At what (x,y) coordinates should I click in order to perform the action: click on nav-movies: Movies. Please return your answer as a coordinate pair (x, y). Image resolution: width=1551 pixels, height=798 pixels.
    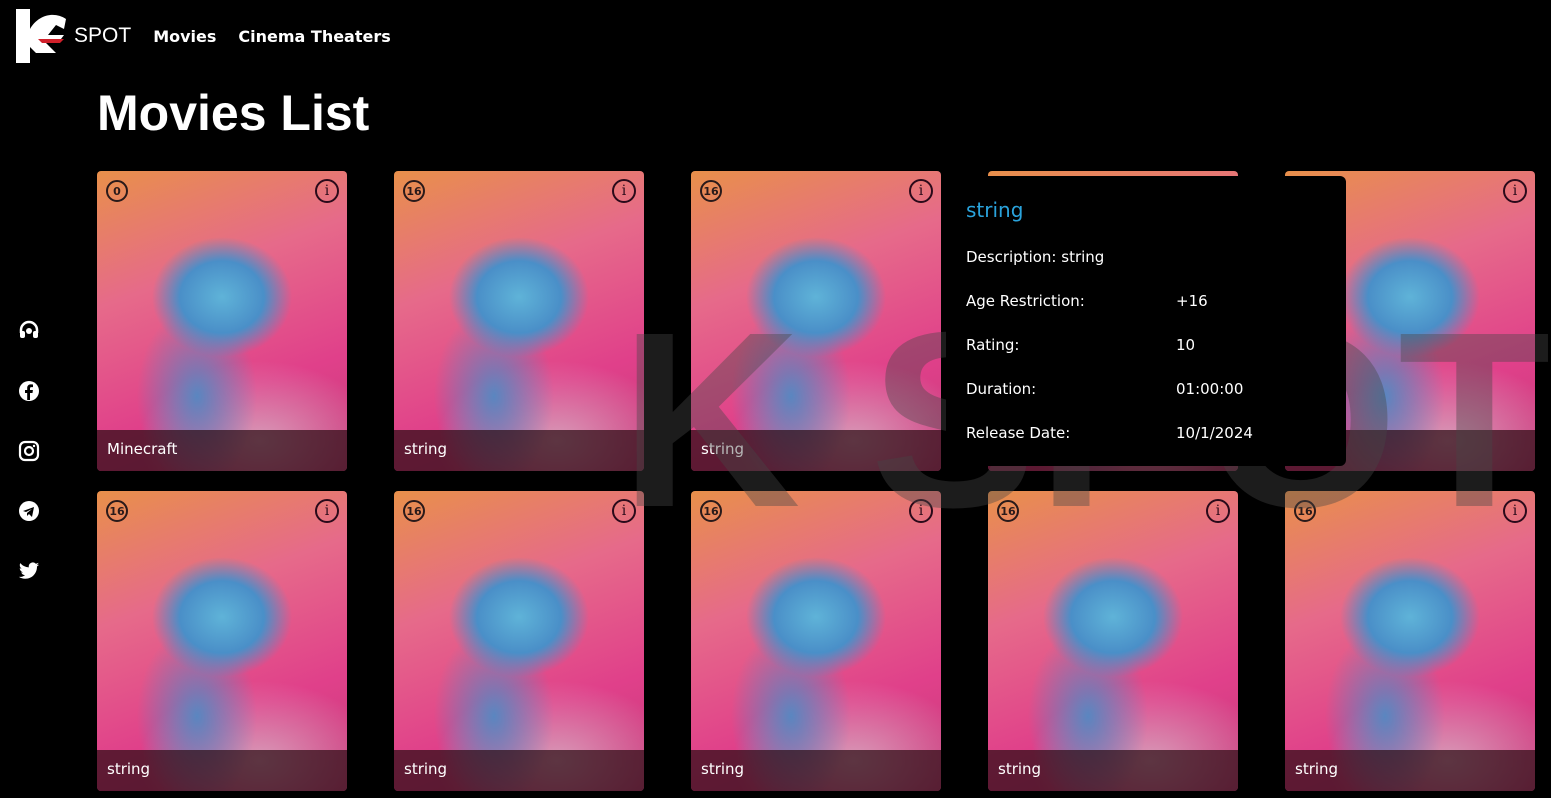
    Looking at the image, I should click on (184, 36).